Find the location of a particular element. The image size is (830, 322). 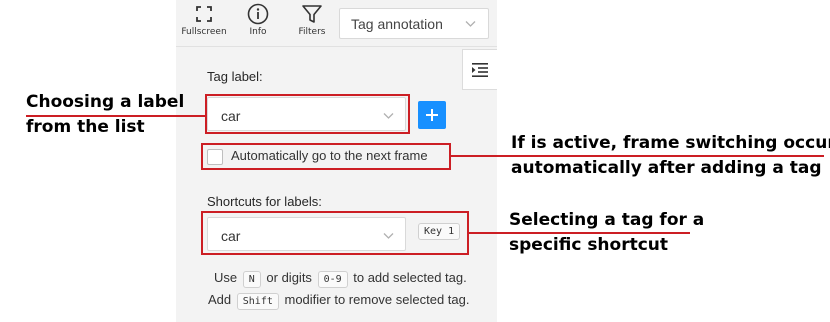

label-select-highlight is located at coordinates (307, 114).